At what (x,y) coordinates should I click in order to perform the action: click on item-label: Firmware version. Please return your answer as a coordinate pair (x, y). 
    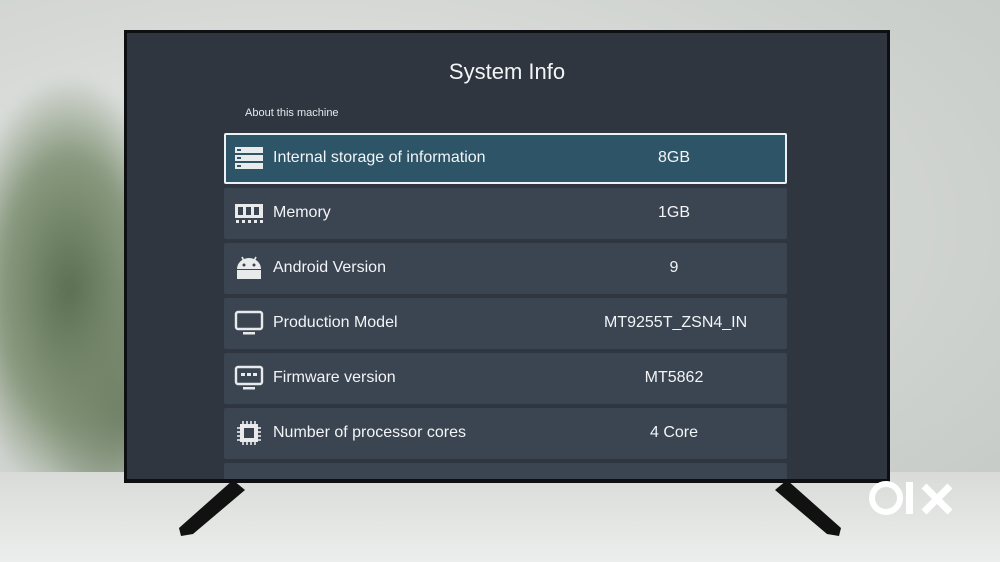
    Looking at the image, I should click on (334, 377).